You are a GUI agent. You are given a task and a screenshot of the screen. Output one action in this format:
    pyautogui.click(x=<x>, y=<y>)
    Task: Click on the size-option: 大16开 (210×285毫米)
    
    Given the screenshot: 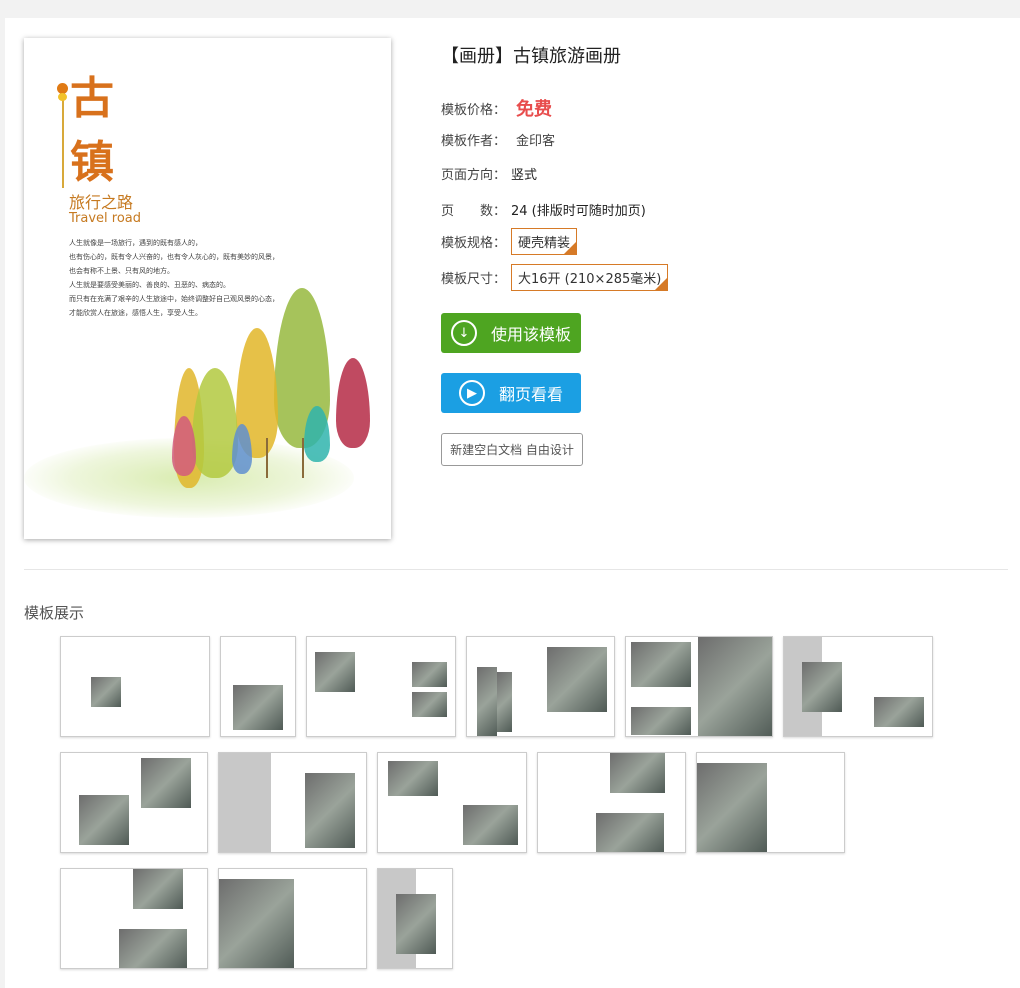 What is the action you would take?
    pyautogui.click(x=590, y=277)
    